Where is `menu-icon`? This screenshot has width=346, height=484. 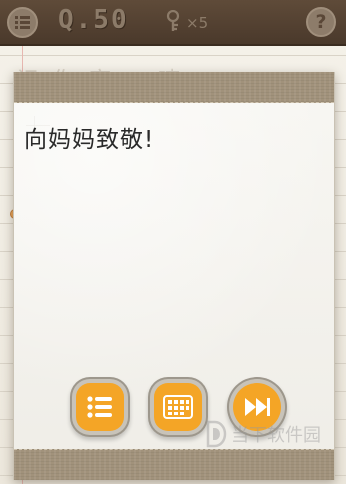
menu-icon is located at coordinates (22, 22).